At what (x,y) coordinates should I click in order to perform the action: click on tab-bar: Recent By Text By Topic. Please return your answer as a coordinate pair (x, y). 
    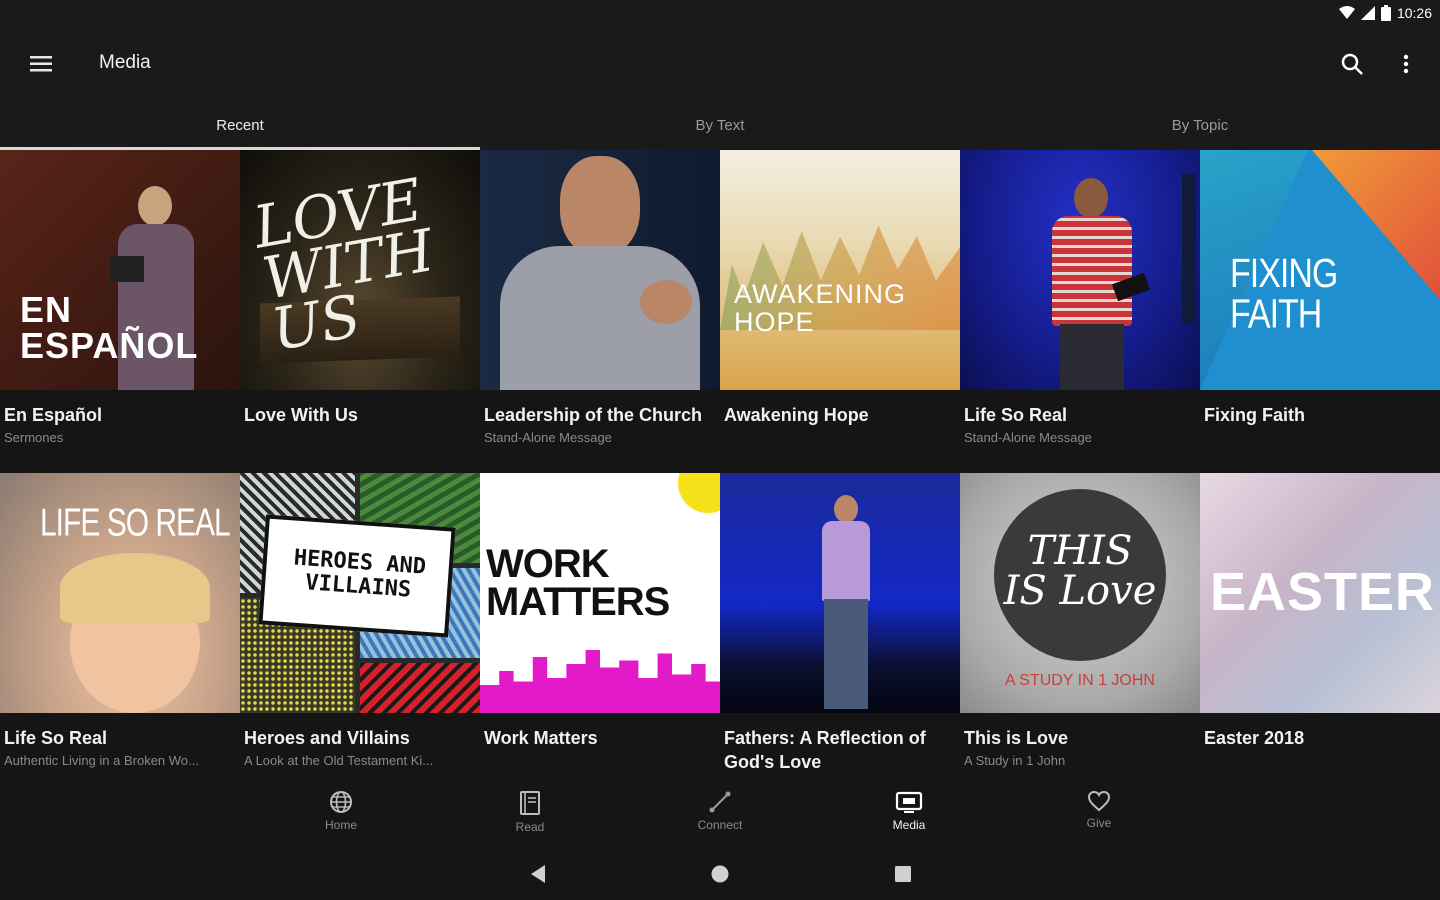
    Looking at the image, I should click on (720, 125).